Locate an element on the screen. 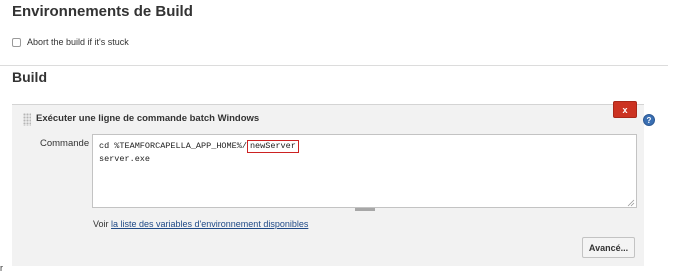 The height and width of the screenshot is (273, 676). drag-handle-icon is located at coordinates (27, 119).